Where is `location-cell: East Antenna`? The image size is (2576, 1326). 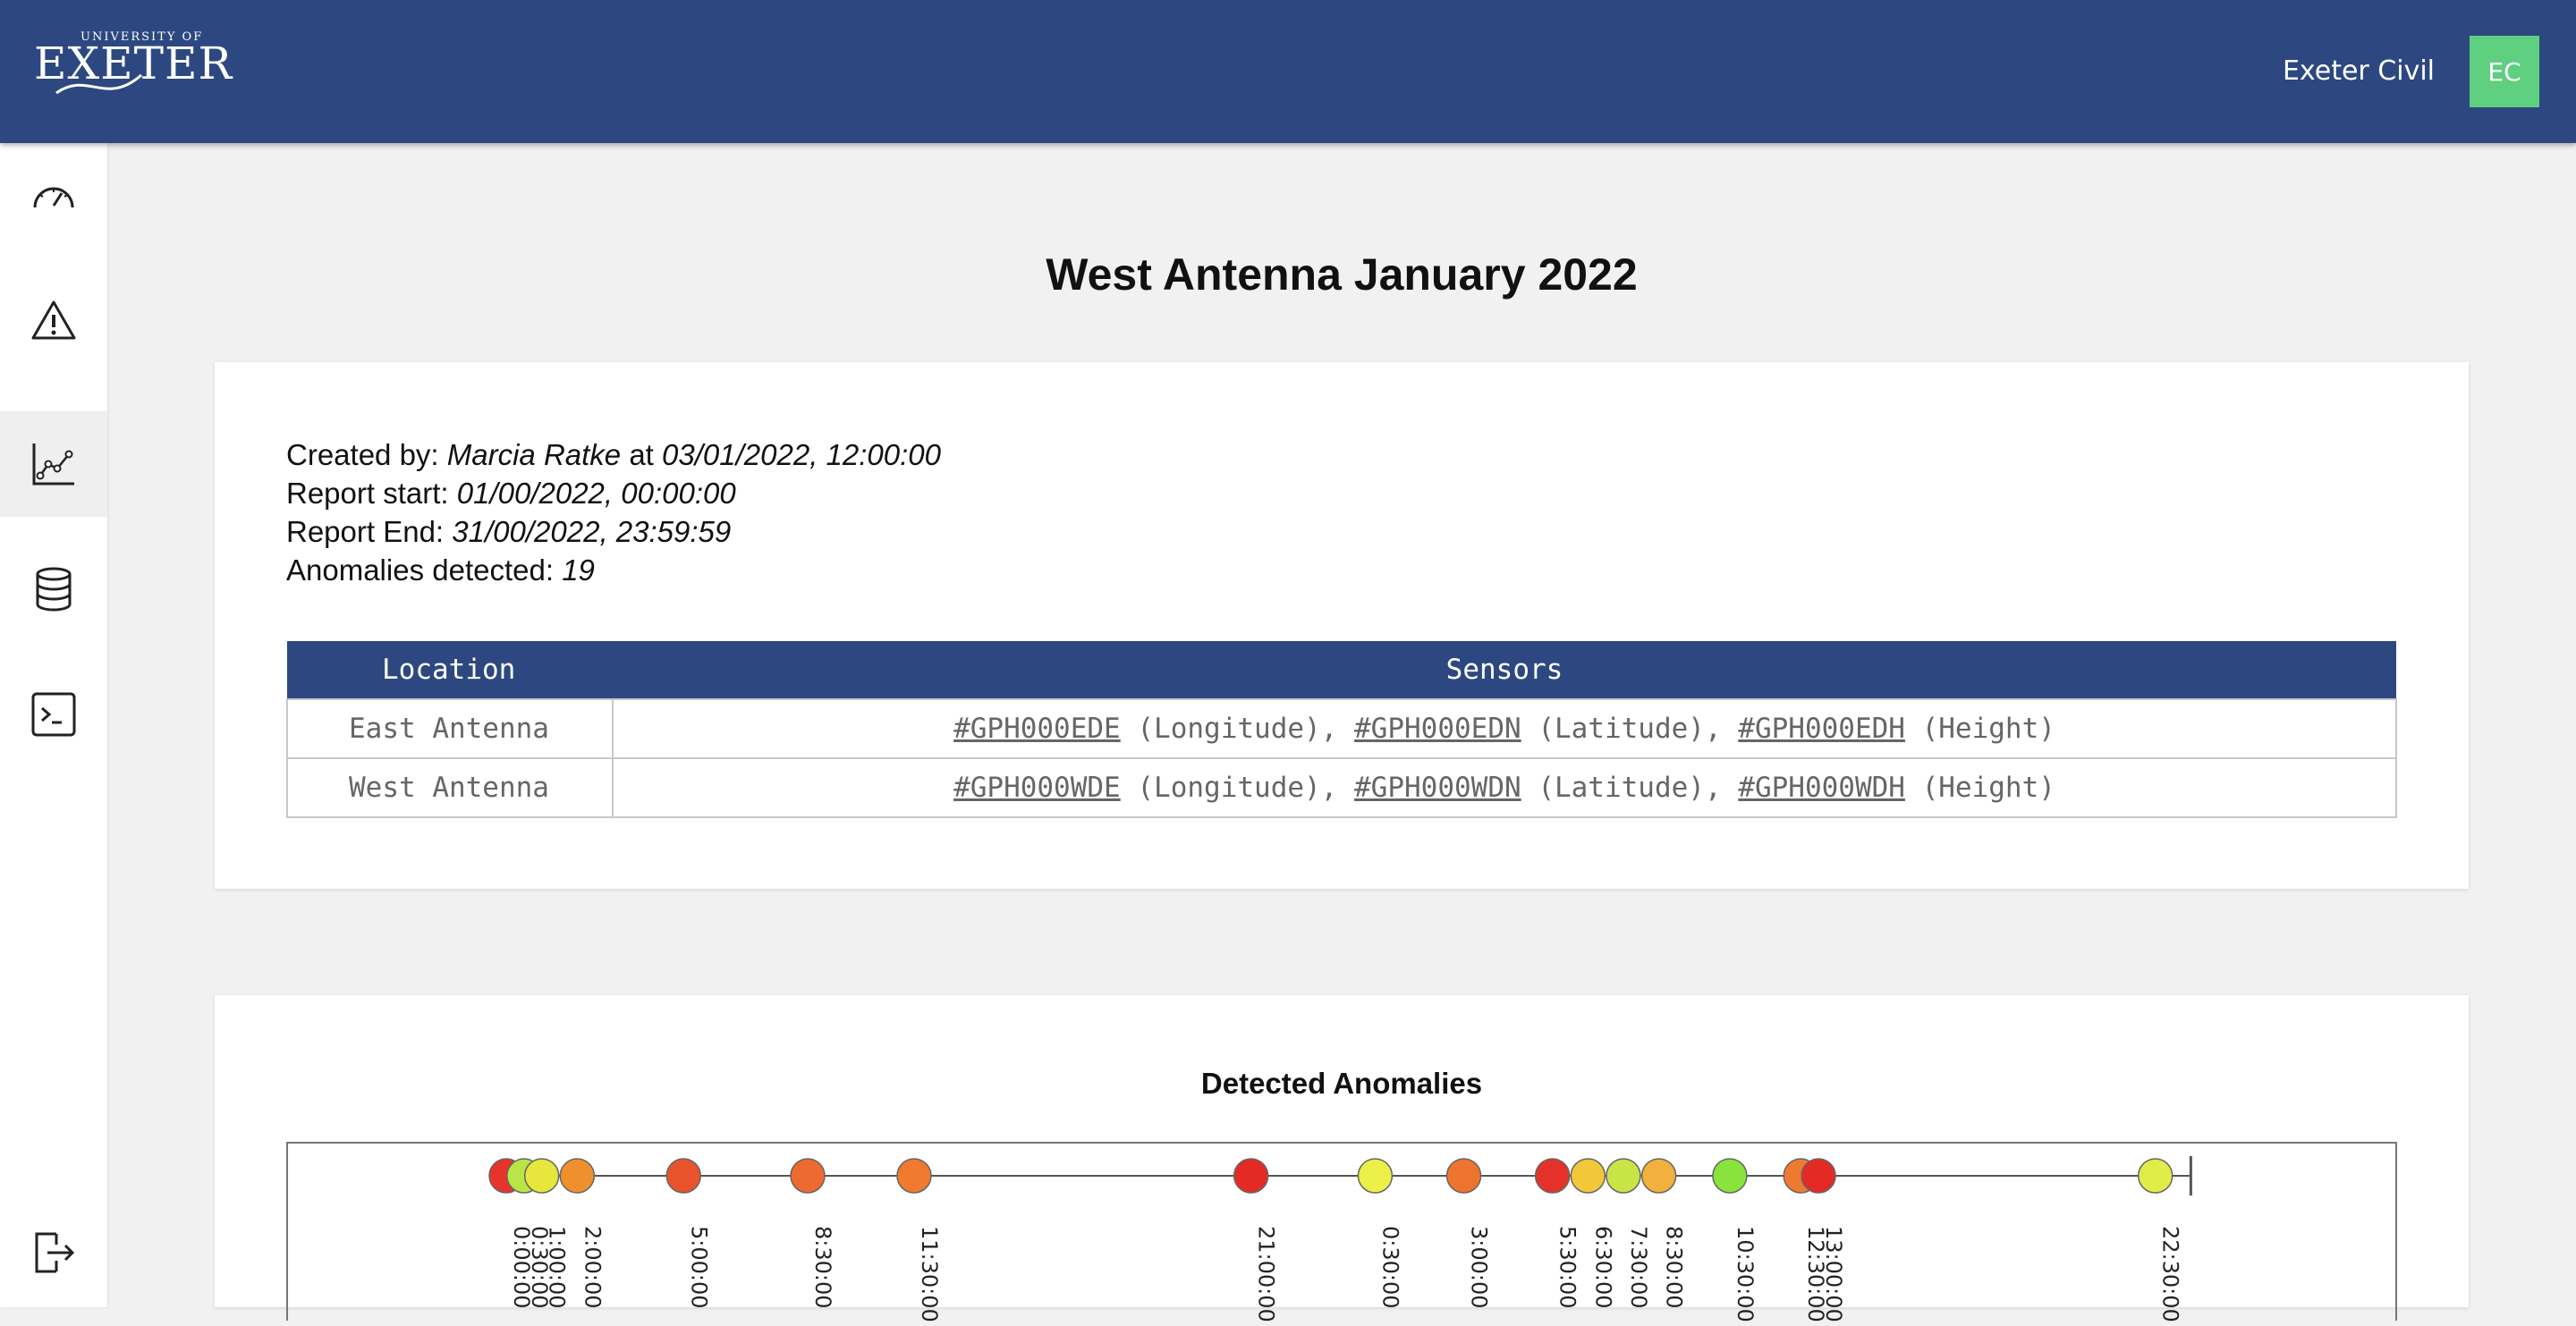 location-cell: East Antenna is located at coordinates (450, 728).